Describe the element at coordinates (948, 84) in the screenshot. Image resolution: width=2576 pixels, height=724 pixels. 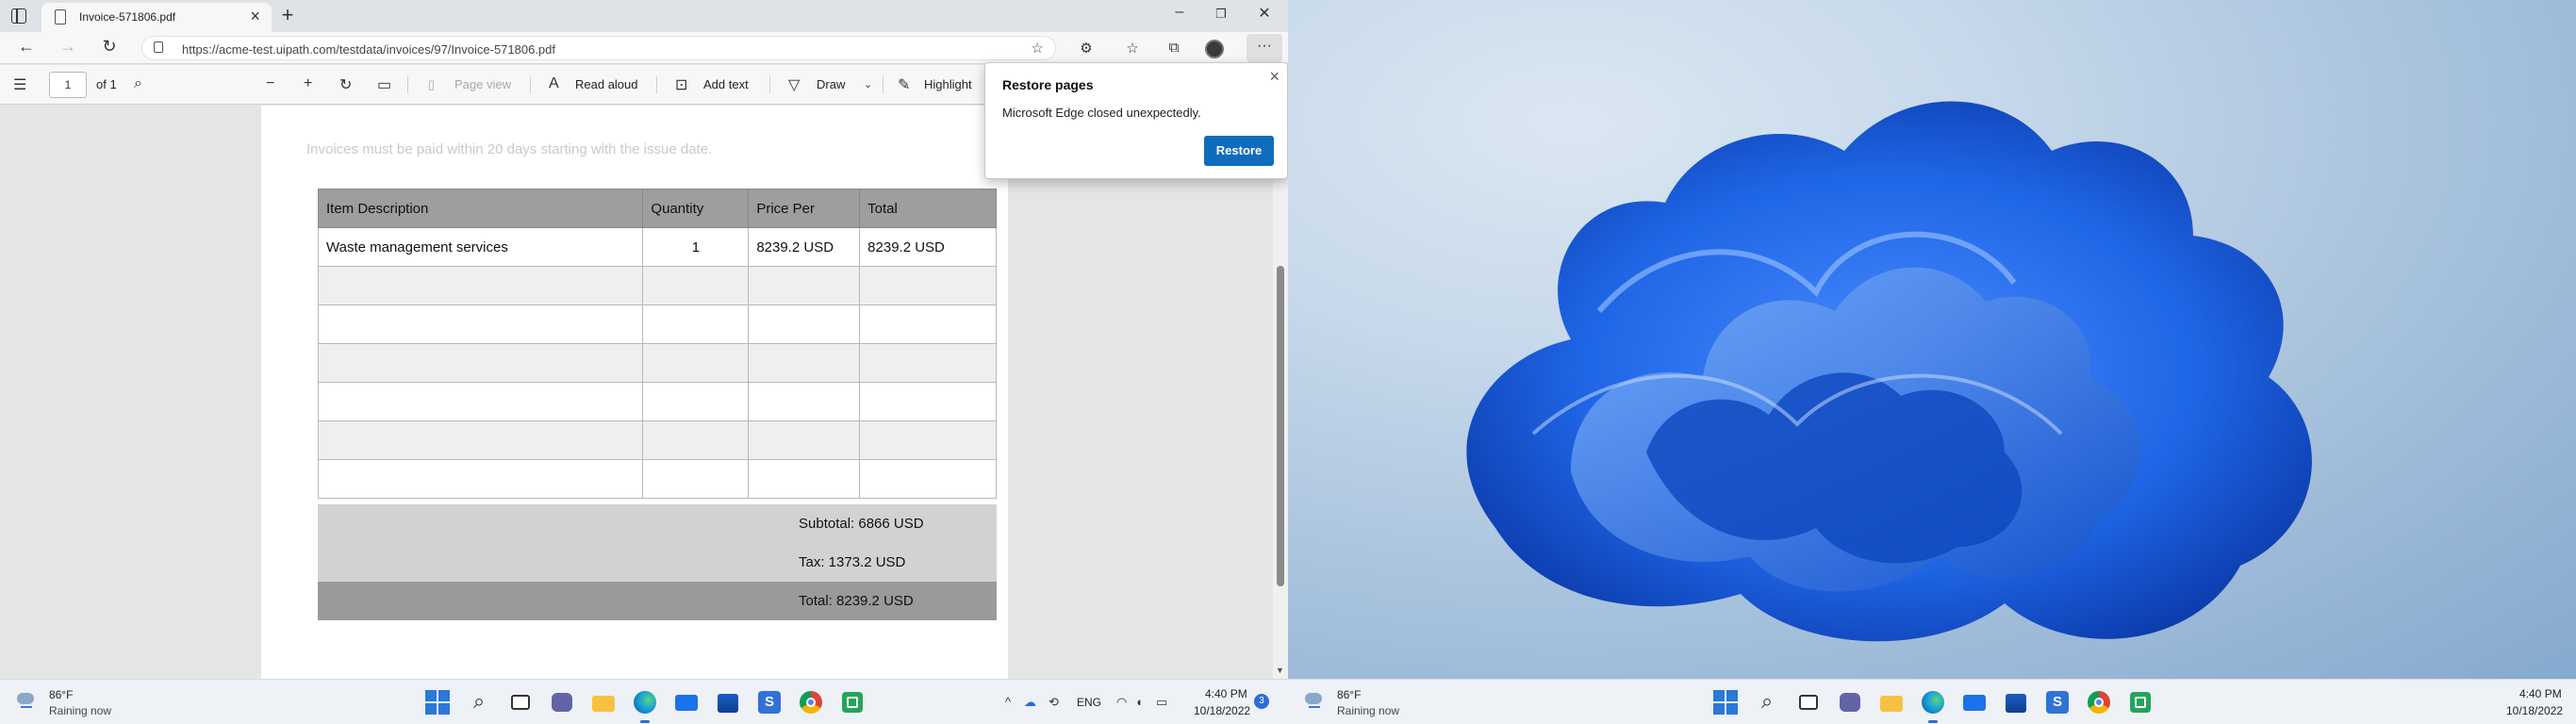
I see `highlight-button: Highlight` at that location.